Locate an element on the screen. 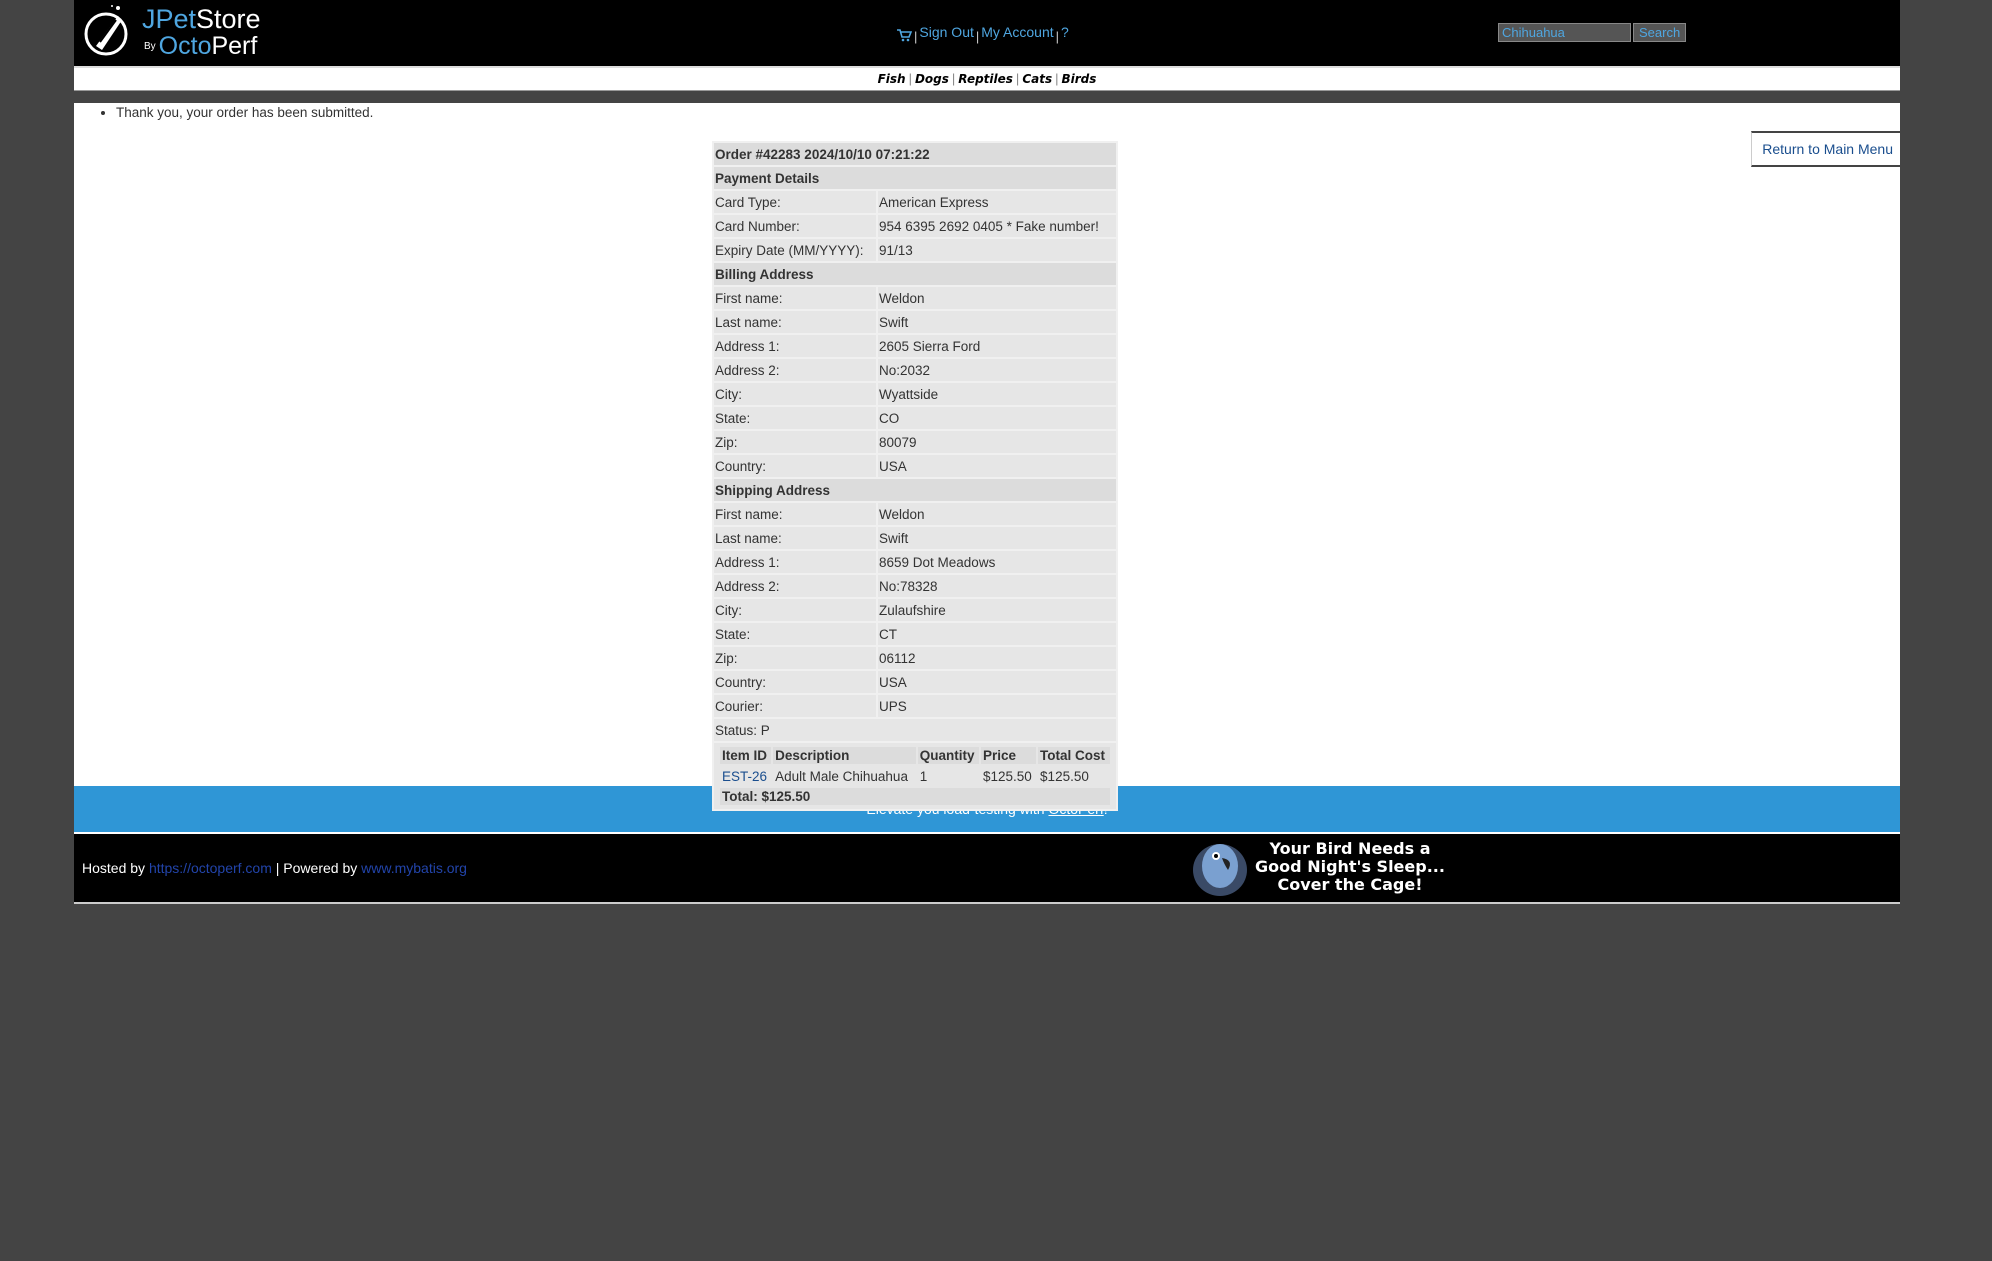 Image resolution: width=1992 pixels, height=1261 pixels. my-account-link: My Account is located at coordinates (1017, 32).